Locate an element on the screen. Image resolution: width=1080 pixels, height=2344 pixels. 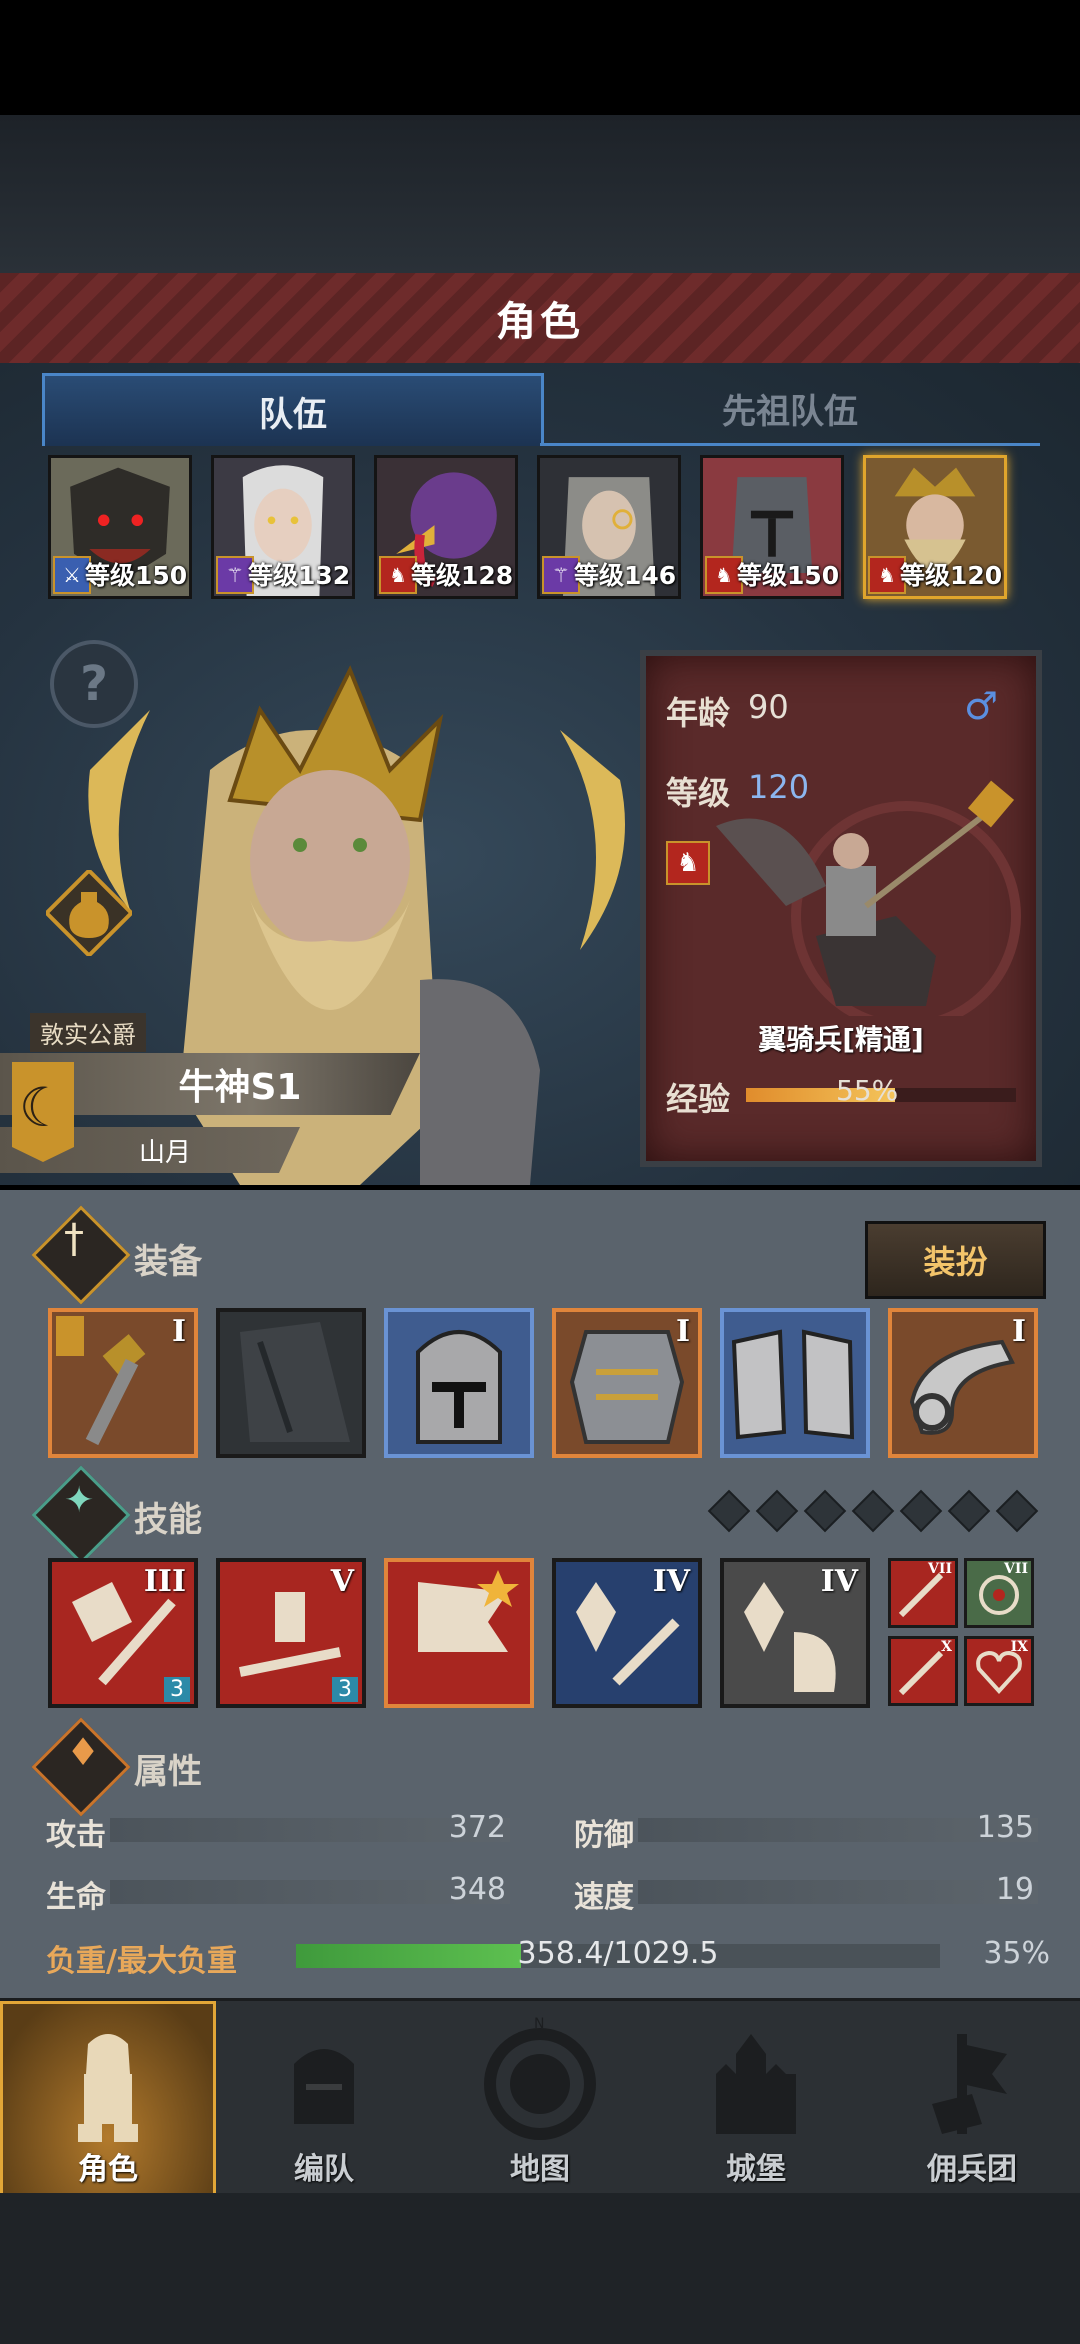
equip-slot-cape is located at coordinates (291, 1383).